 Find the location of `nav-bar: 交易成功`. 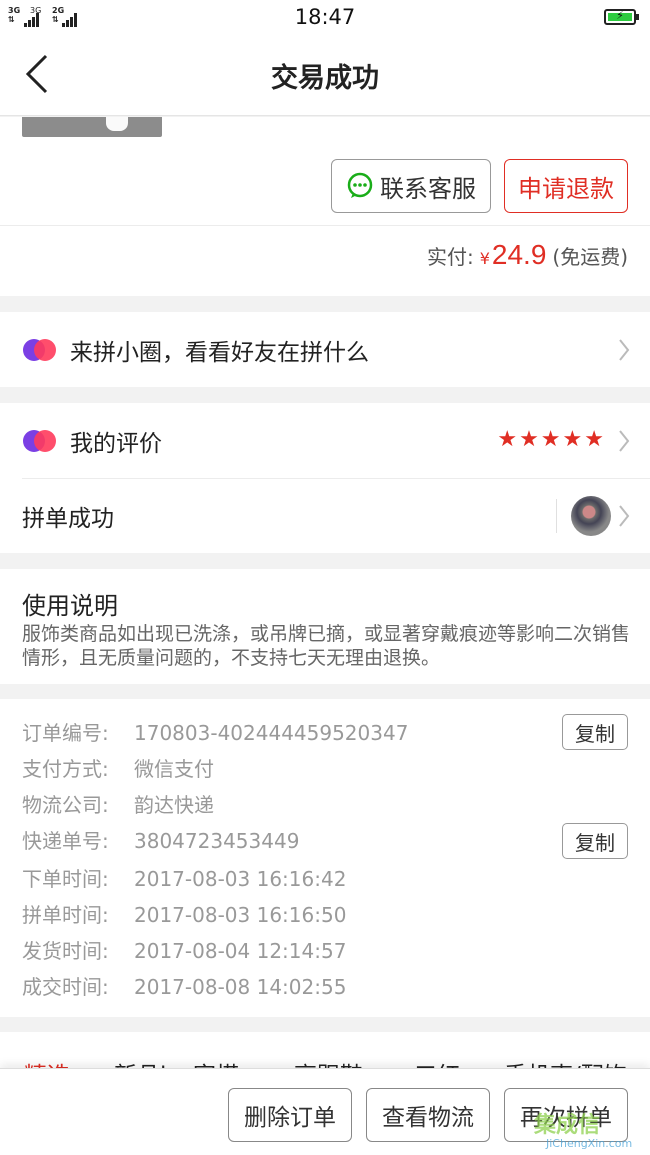

nav-bar: 交易成功 is located at coordinates (325, 76).